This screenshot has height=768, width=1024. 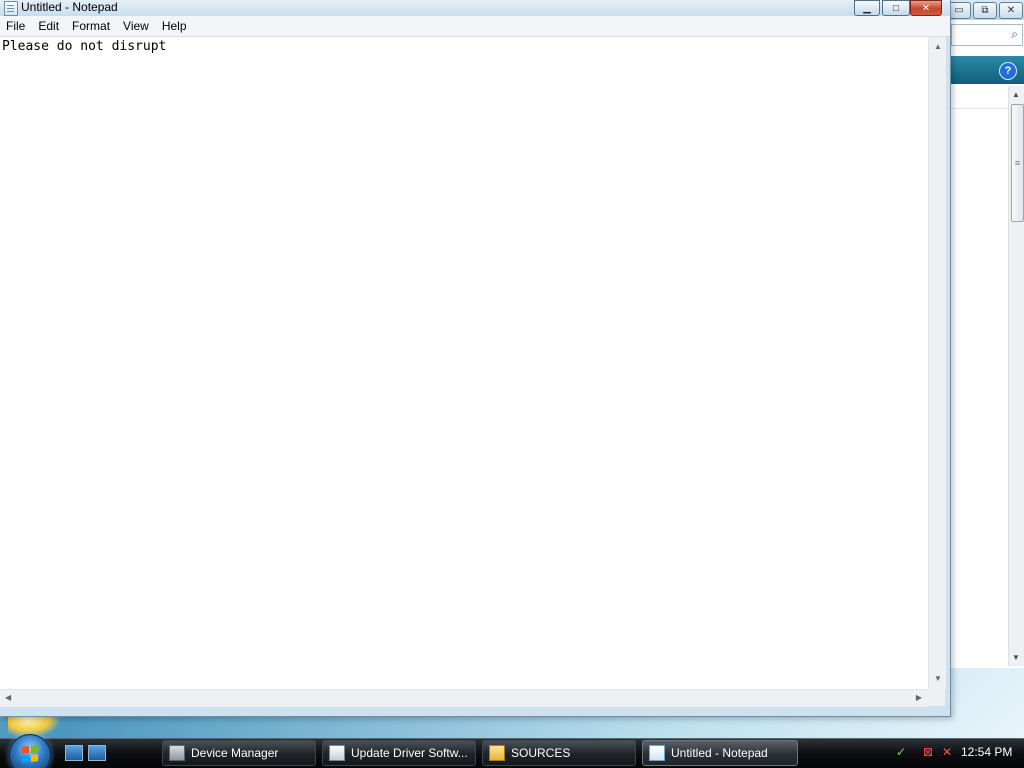 I want to click on list-divider, so click(x=981, y=108).